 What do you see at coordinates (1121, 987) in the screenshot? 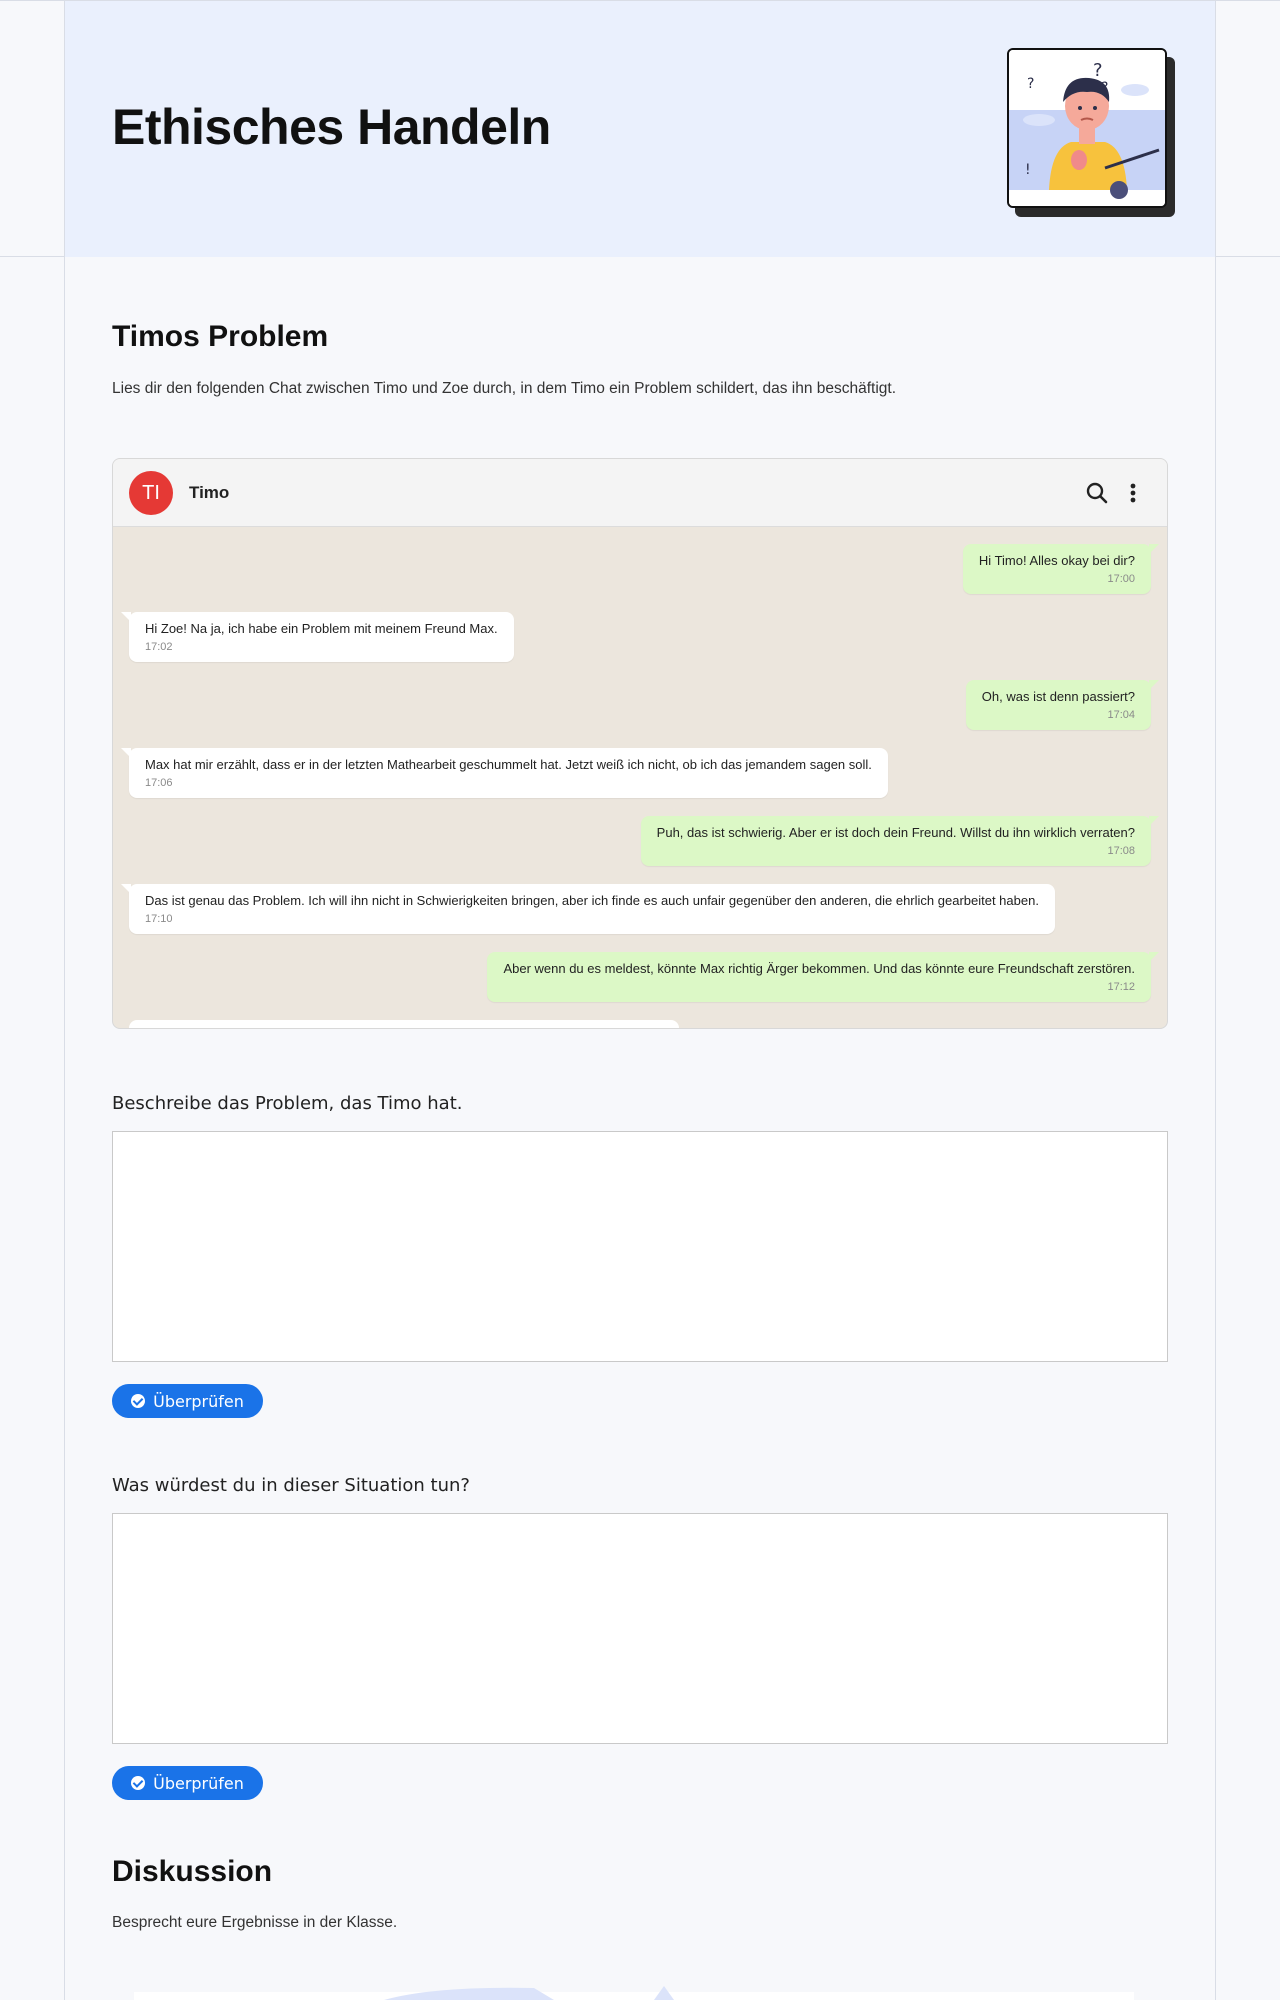
I see `message-time: 17:12` at bounding box center [1121, 987].